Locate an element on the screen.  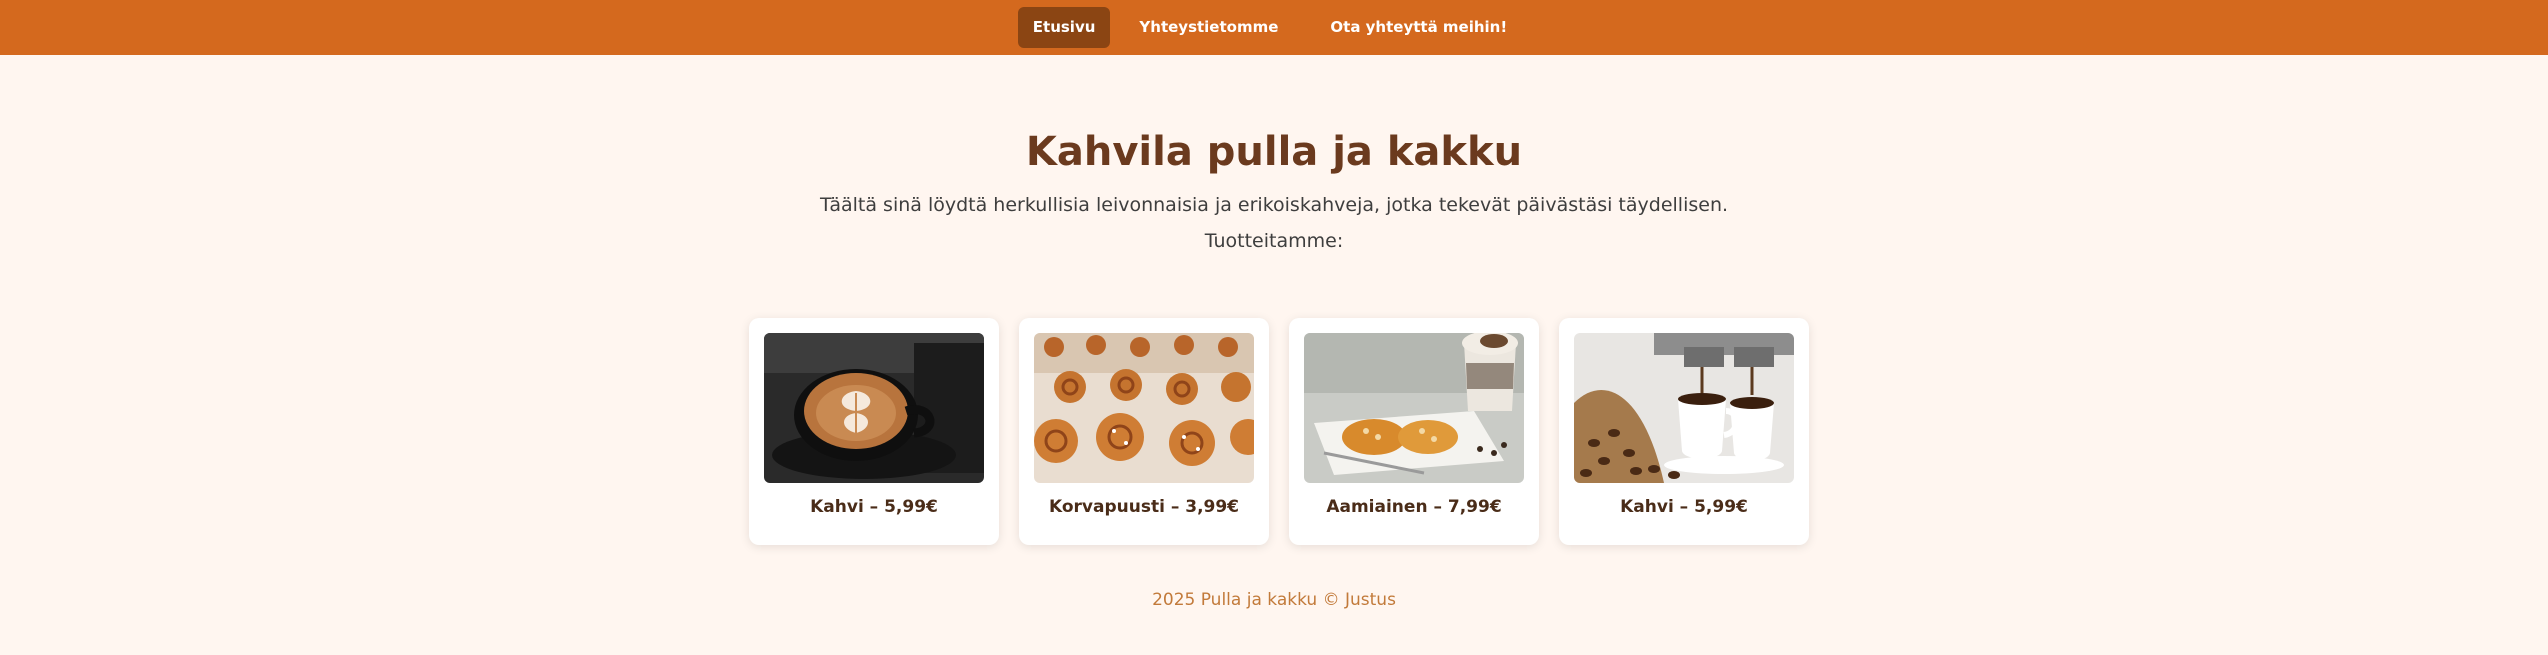
espresso-machine-image is located at coordinates (1684, 408).